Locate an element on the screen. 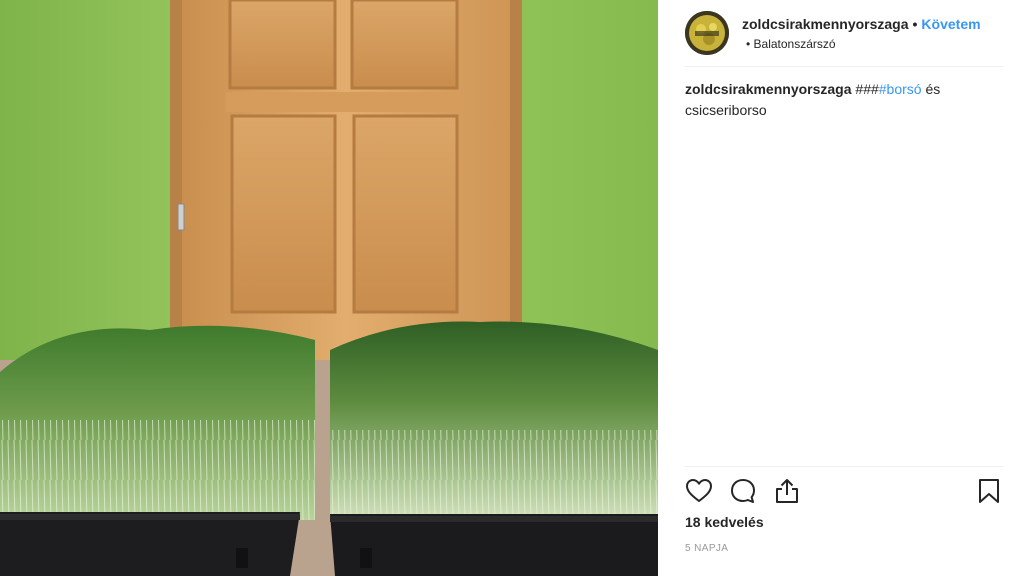 This screenshot has height=576, width=1024. bookmark-icon is located at coordinates (989, 491).